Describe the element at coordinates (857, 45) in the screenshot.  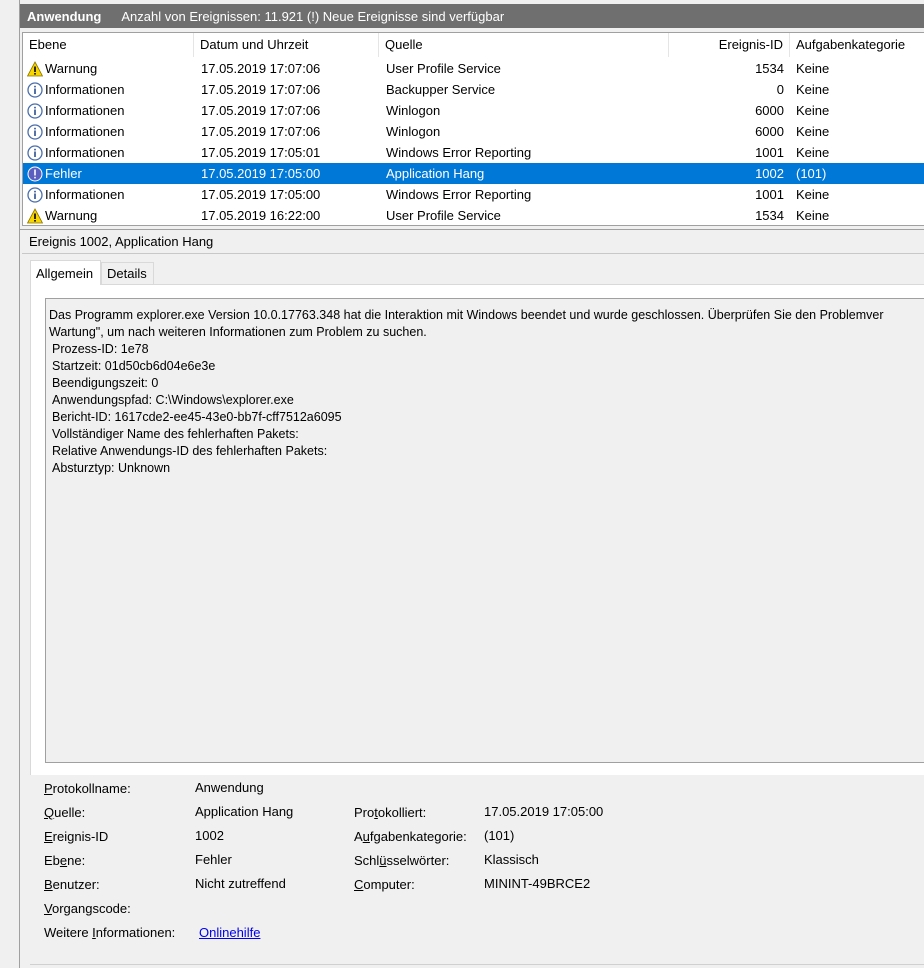
I see `column-header-aufgabenkategorie: Aufgabenkategorie` at that location.